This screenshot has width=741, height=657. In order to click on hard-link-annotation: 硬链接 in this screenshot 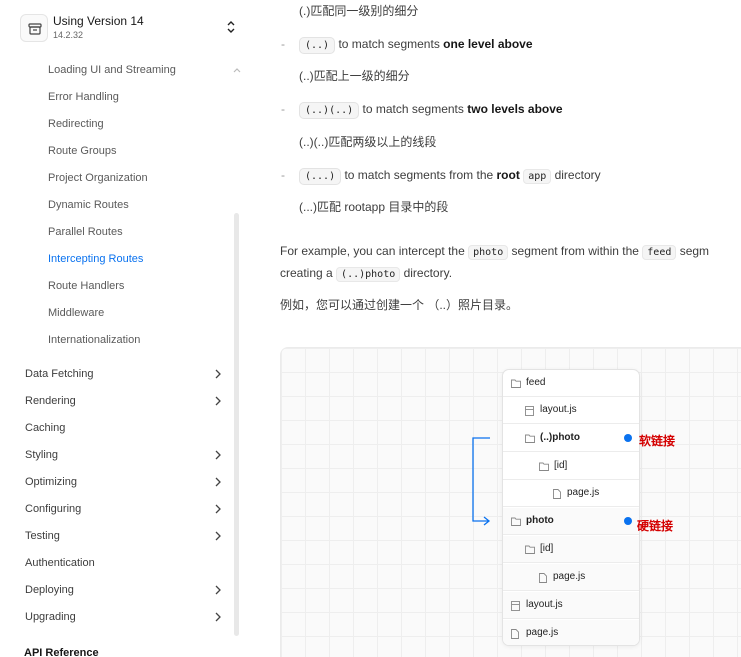, I will do `click(655, 526)`.